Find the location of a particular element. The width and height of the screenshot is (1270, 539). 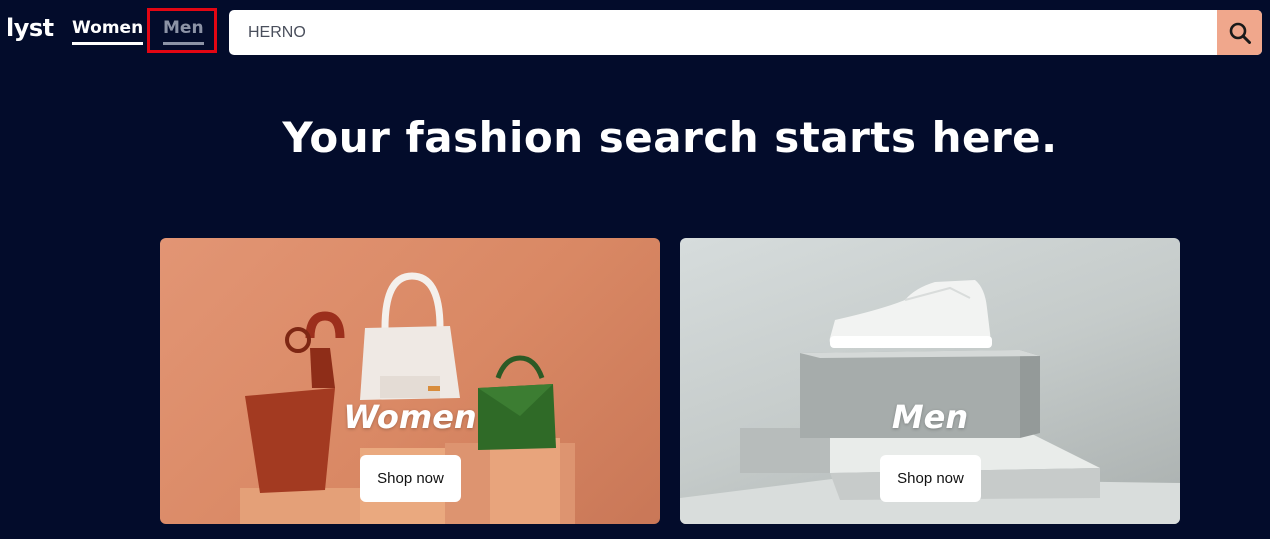

search-icon is located at coordinates (1240, 33).